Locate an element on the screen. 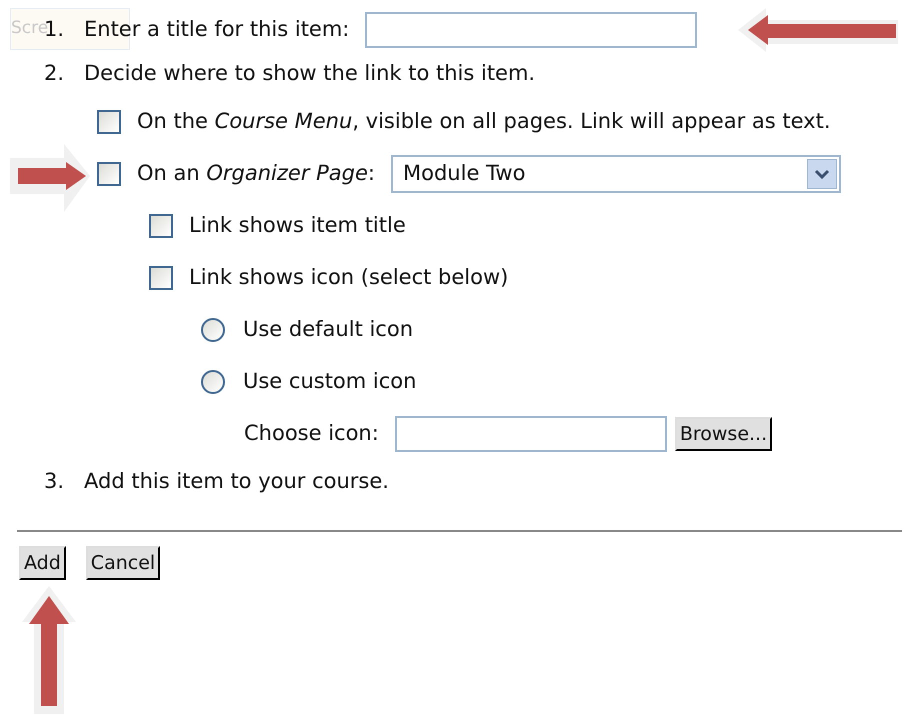 The width and height of the screenshot is (904, 719). field-label: Choose icon: is located at coordinates (311, 434).